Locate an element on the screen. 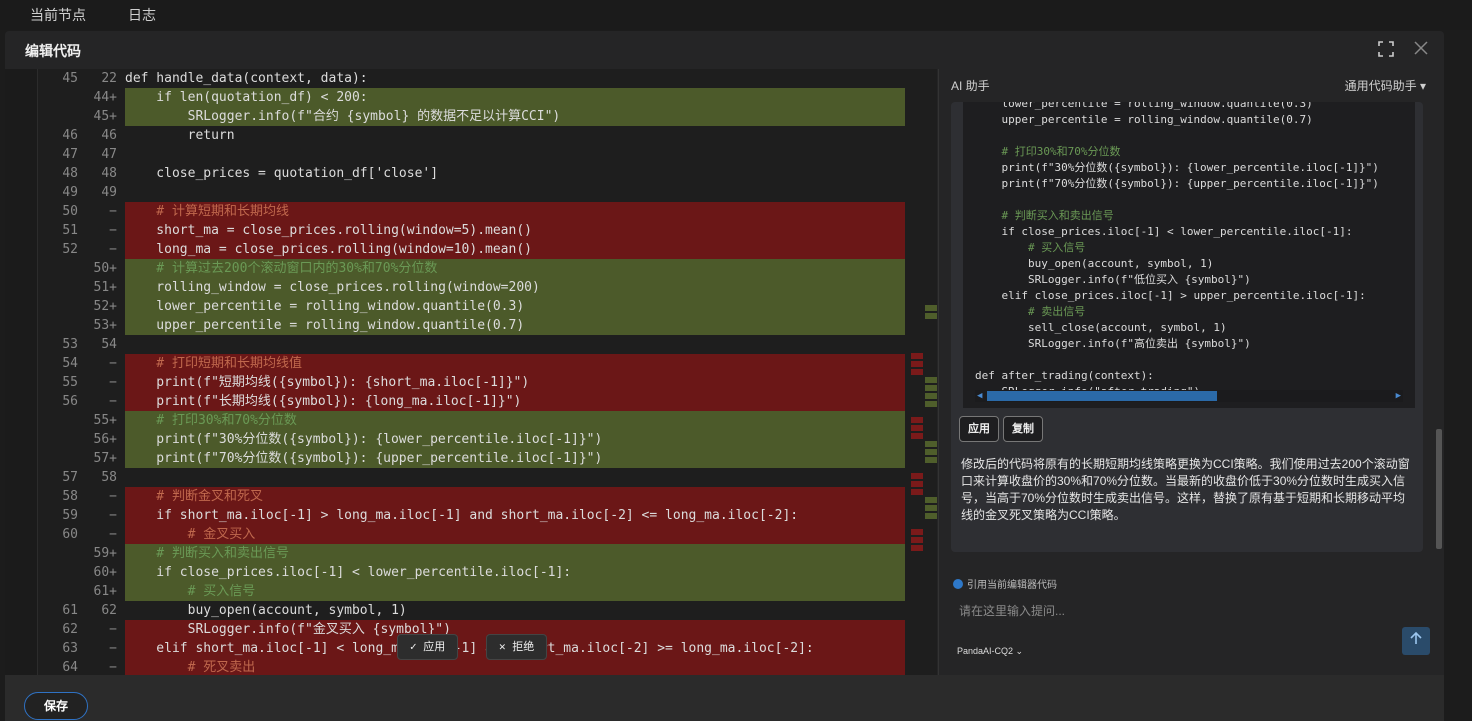 This screenshot has width=1472, height=721. code-text: # 金叉买入 is located at coordinates (515, 534).